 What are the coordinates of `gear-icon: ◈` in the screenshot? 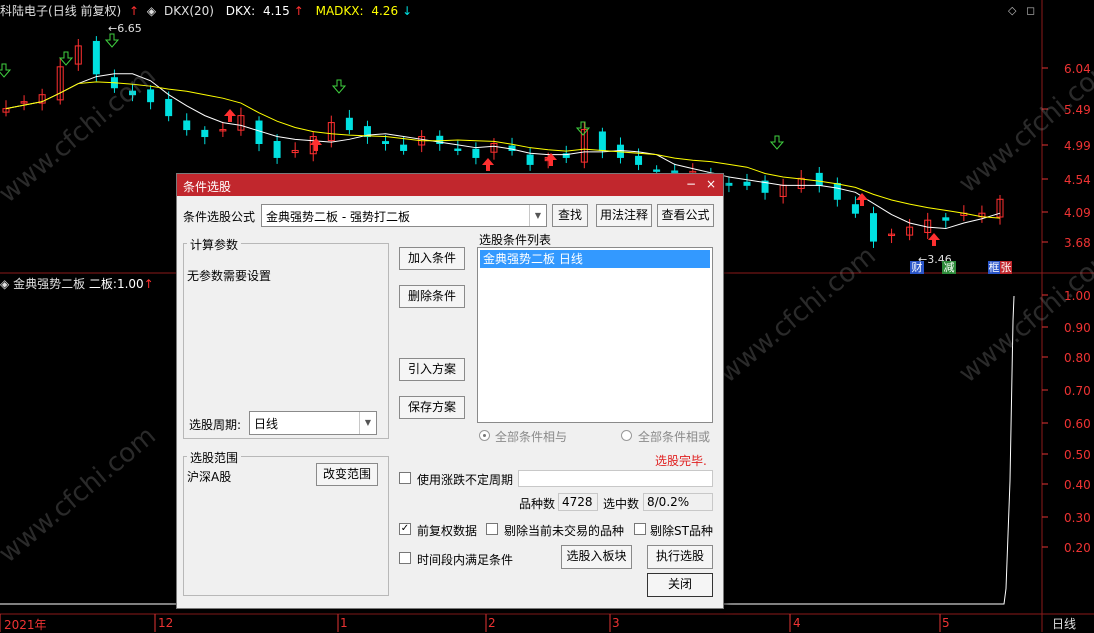 It's located at (151, 11).